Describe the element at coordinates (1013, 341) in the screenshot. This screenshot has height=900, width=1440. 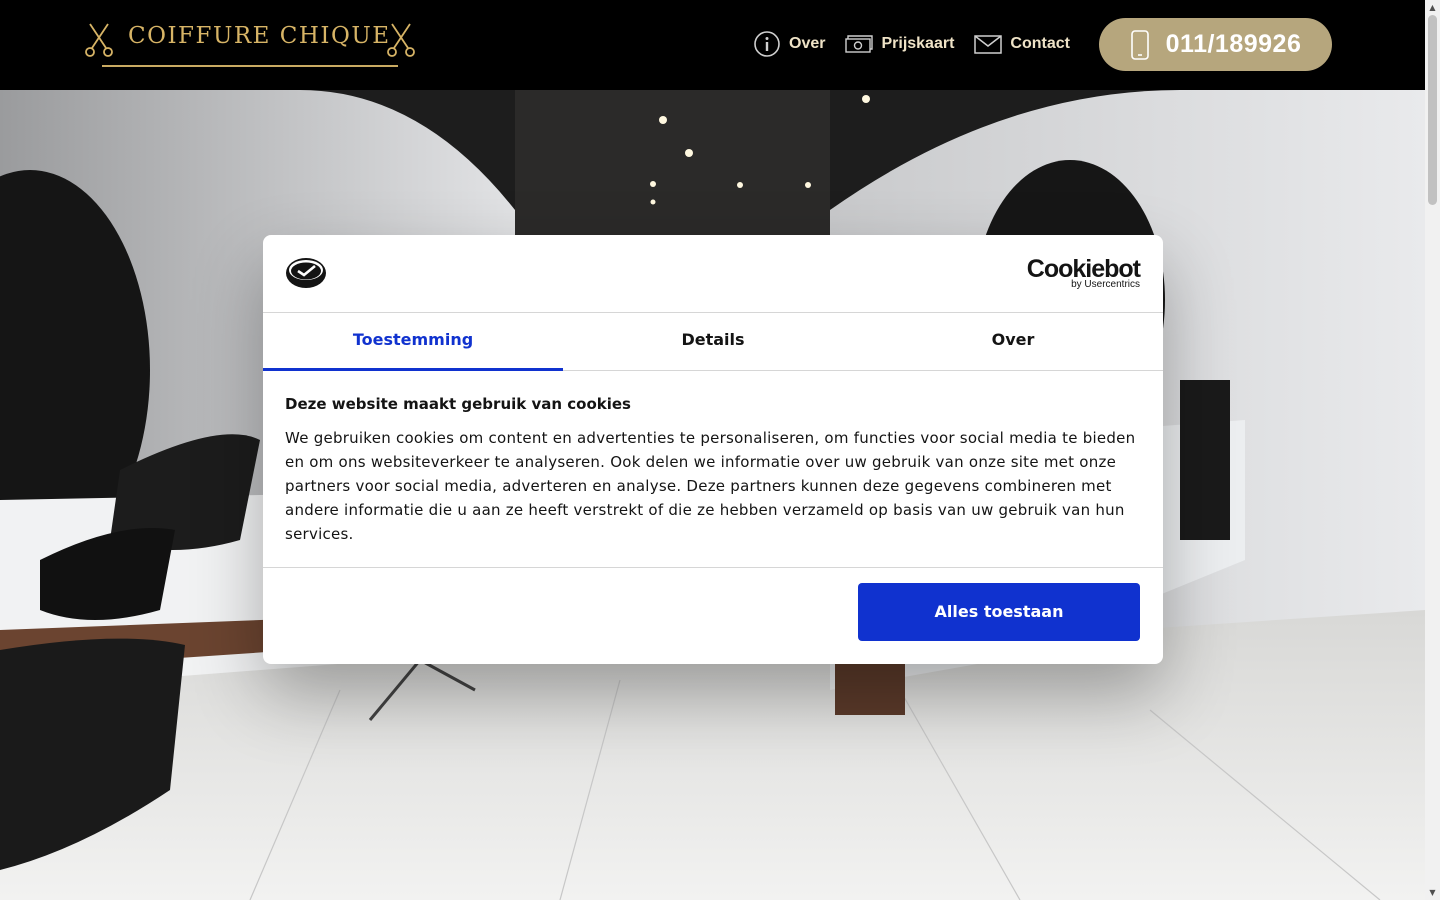
I see `tab-over: Over` at that location.